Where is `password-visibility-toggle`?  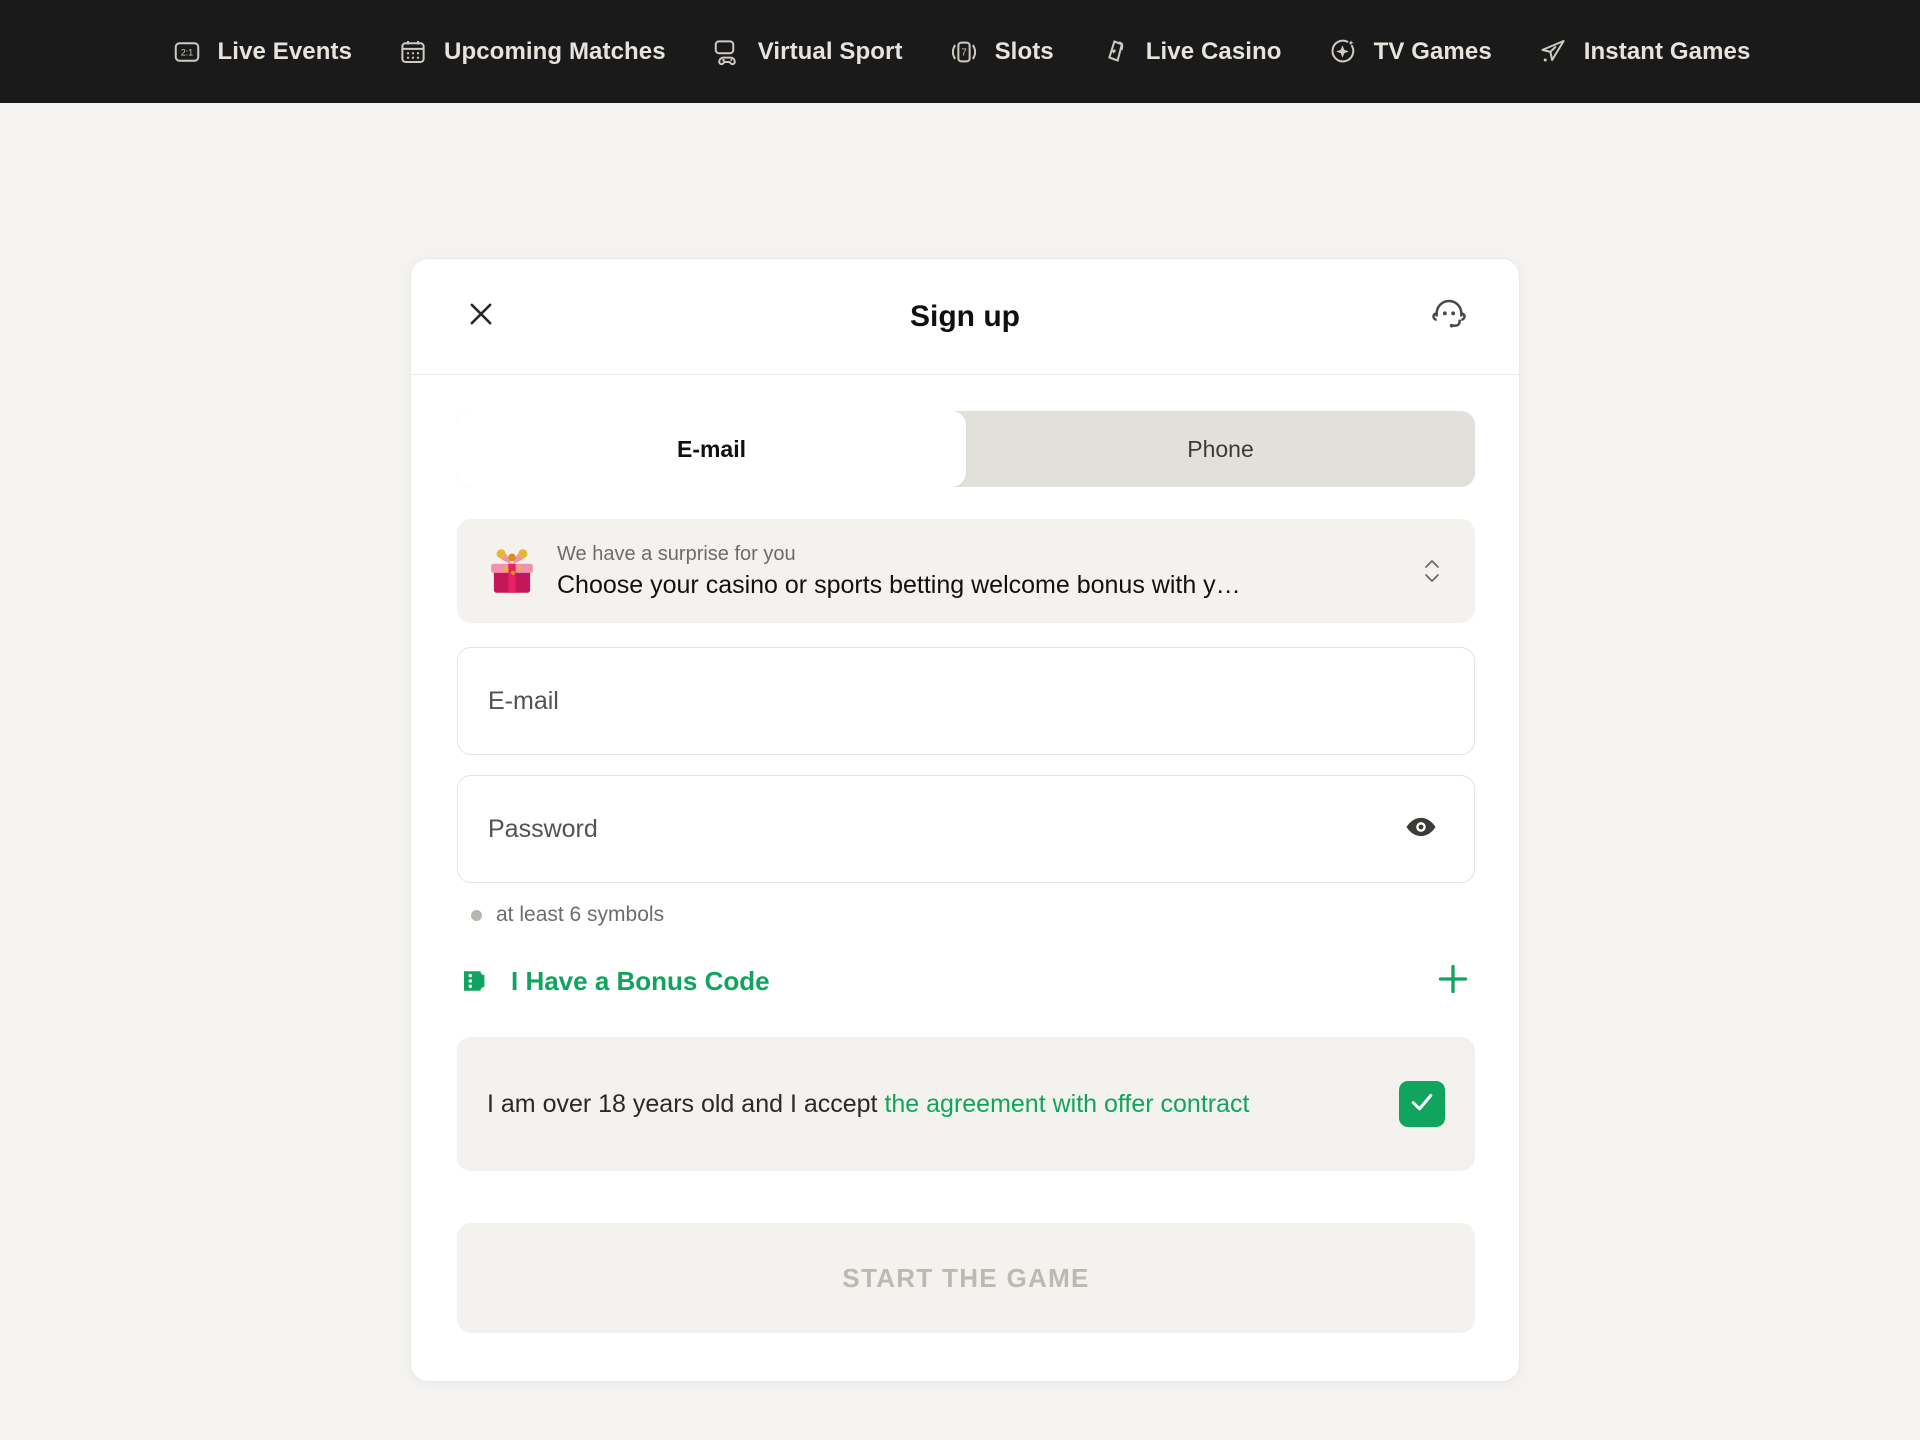 password-visibility-toggle is located at coordinates (1421, 829).